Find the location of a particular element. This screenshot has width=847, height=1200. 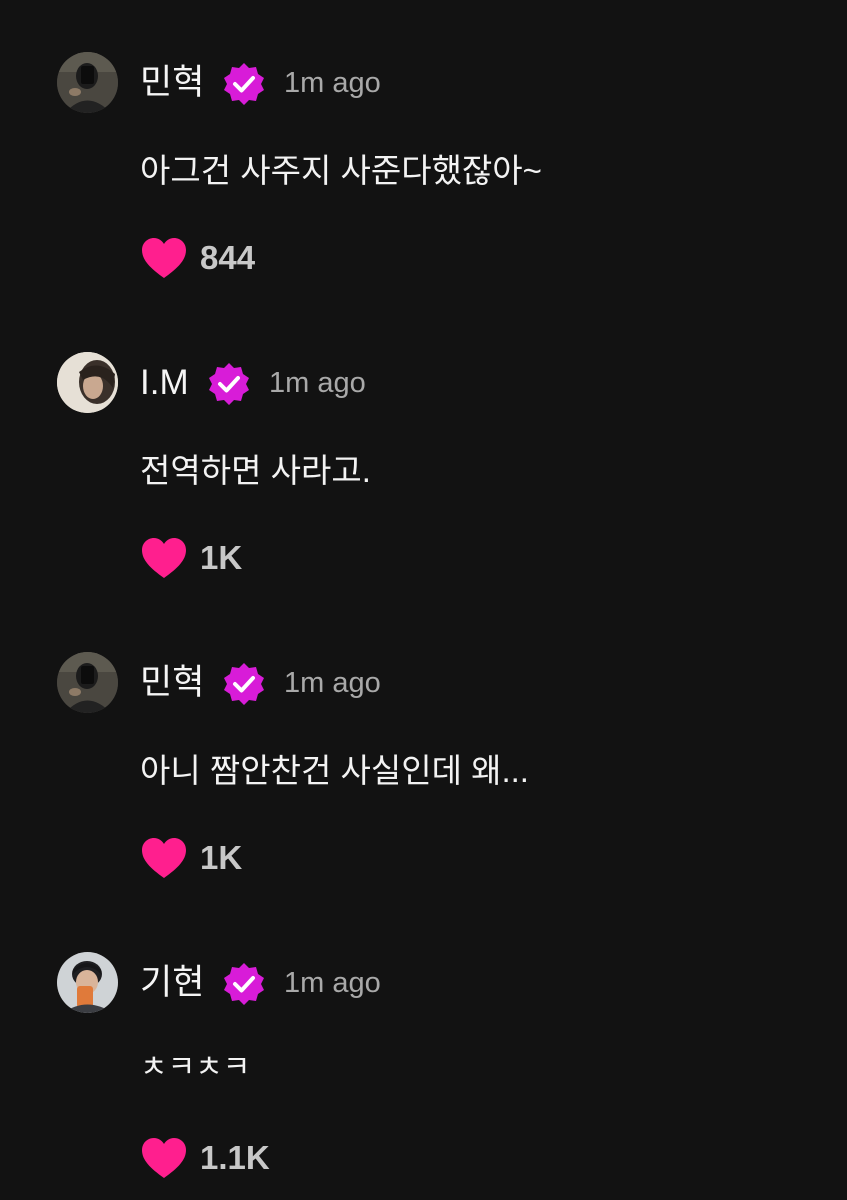

comment-text: 아그건 사주지 사준다했잖아~ is located at coordinates (341, 170).